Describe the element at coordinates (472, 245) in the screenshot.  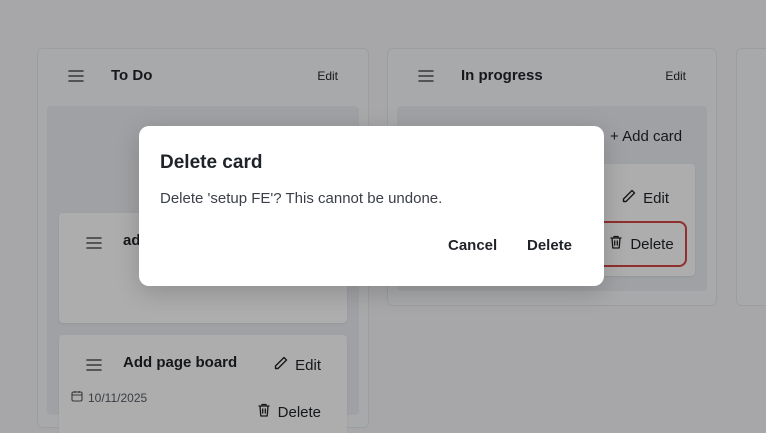
I see `cancel-button: Cancel` at that location.